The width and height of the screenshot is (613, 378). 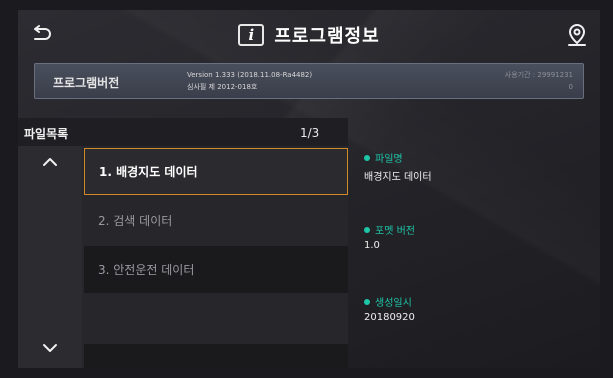 I want to click on file-item-search: 2. 검색 데이터, so click(x=216, y=220).